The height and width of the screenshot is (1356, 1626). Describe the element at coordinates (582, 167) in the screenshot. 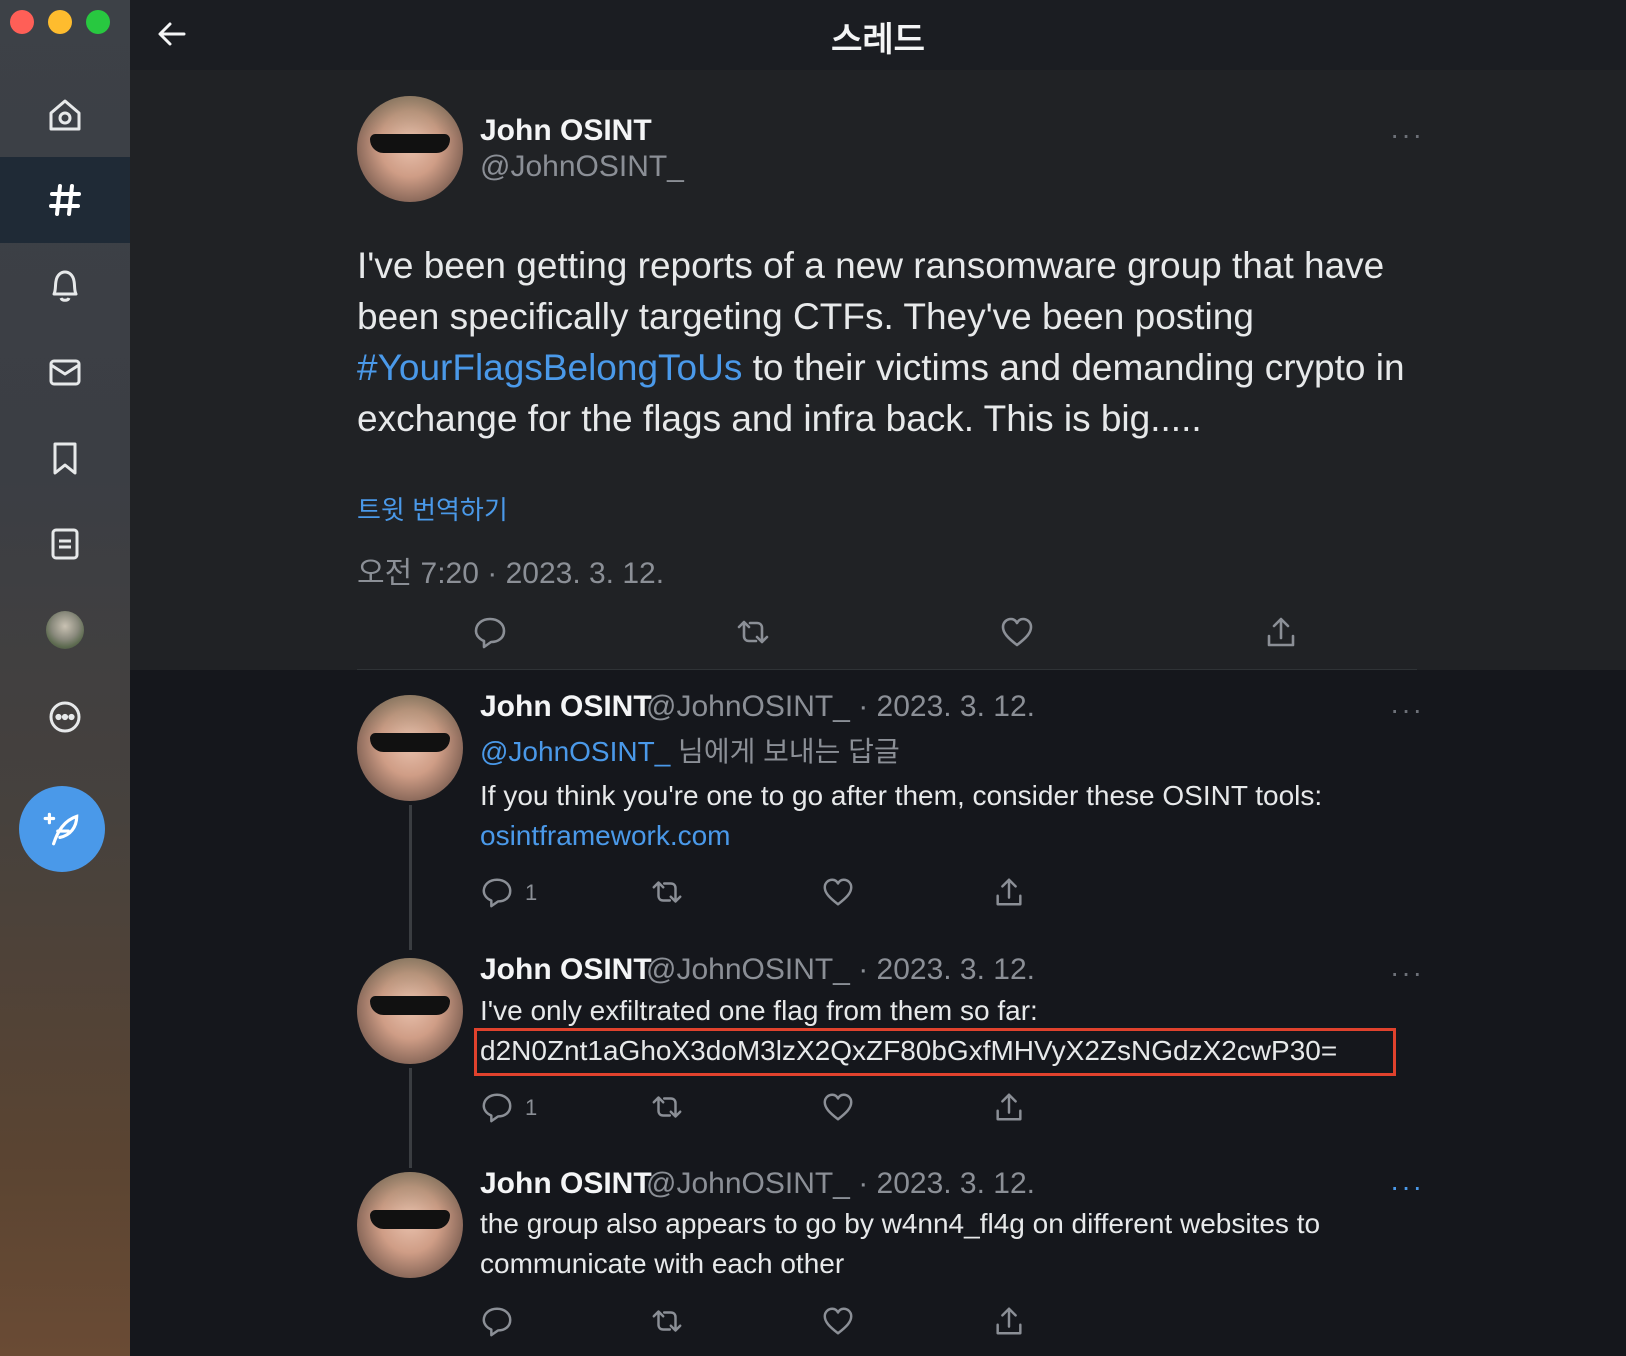

I see `author-handle: @JohnOSINT_` at that location.